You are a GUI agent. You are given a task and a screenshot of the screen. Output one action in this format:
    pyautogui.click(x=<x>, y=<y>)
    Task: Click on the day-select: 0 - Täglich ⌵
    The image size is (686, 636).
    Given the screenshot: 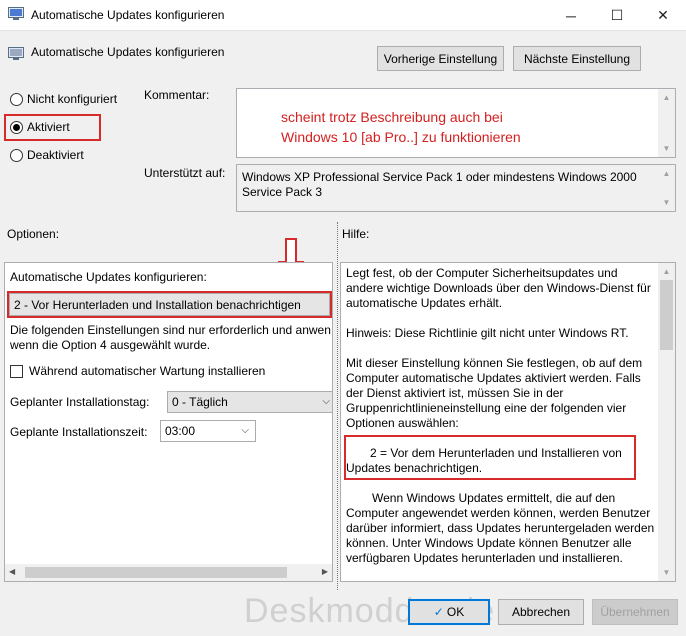 What is the action you would take?
    pyautogui.click(x=249, y=402)
    